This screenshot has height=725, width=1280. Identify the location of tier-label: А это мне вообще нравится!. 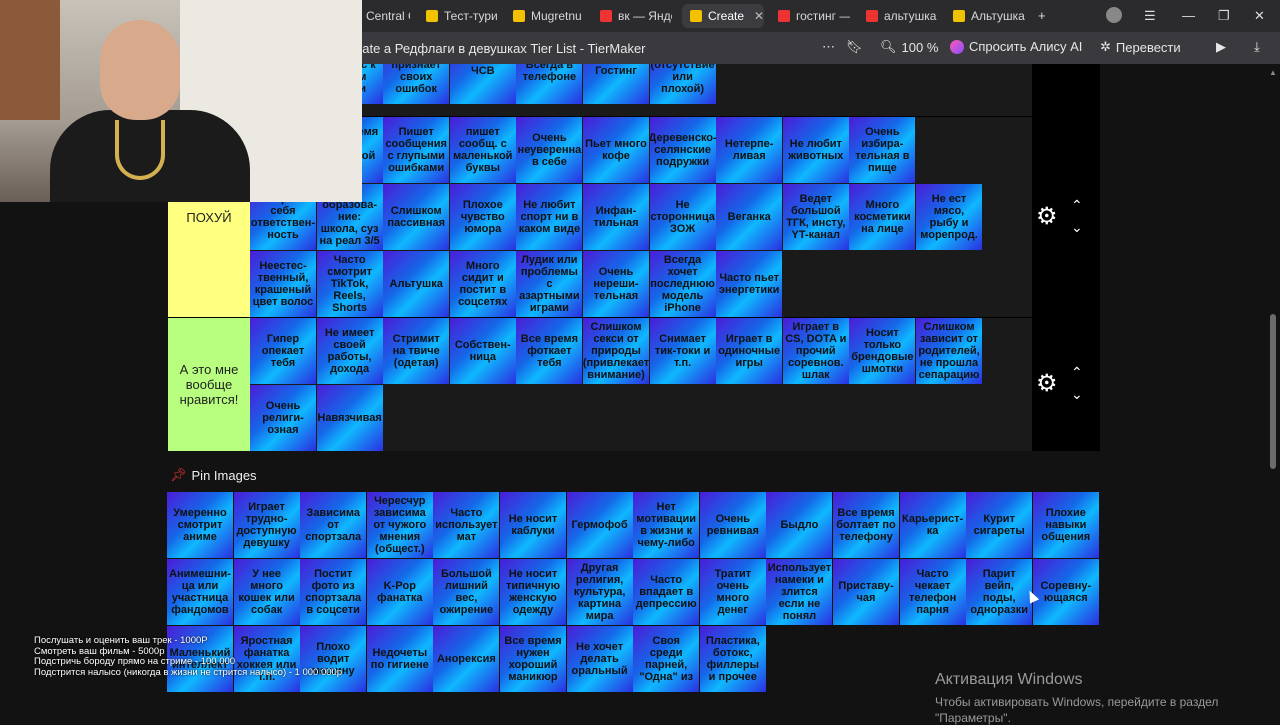
(209, 384).